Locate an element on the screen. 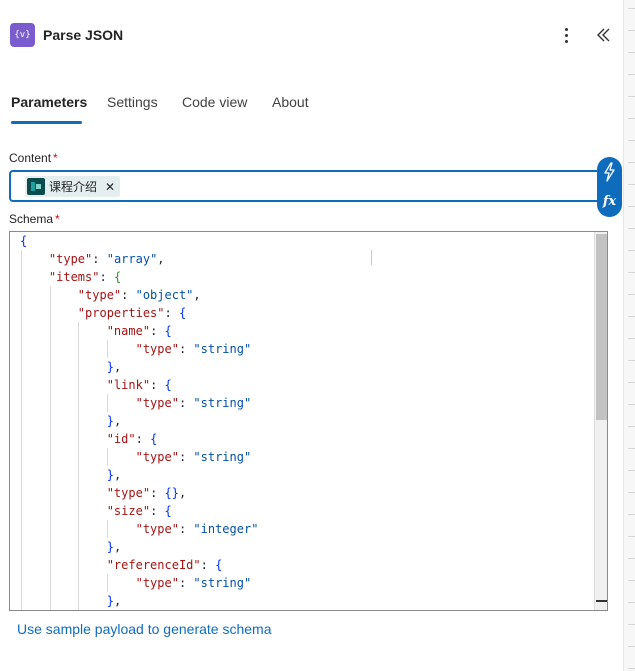 This screenshot has width=635, height=671. scrollbar-thumb is located at coordinates (601, 327).